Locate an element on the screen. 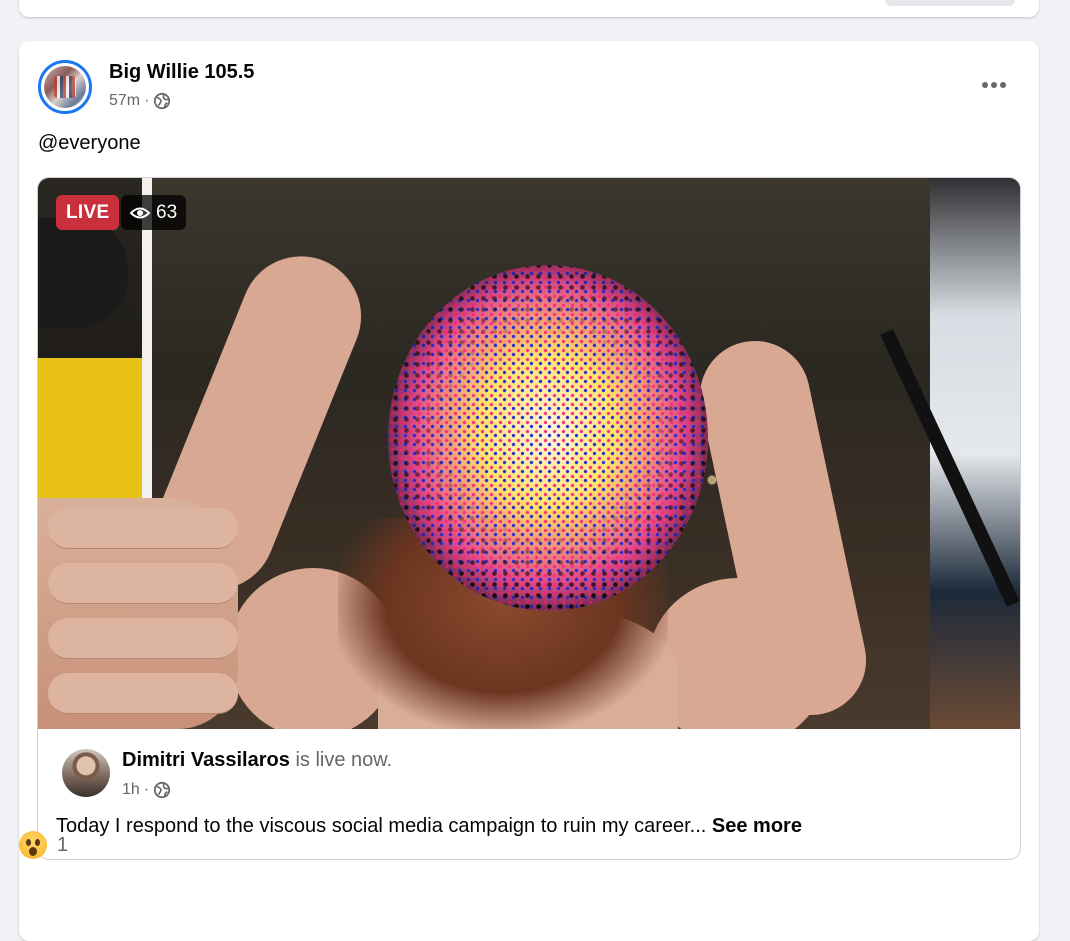  more-options-icon is located at coordinates (994, 85).